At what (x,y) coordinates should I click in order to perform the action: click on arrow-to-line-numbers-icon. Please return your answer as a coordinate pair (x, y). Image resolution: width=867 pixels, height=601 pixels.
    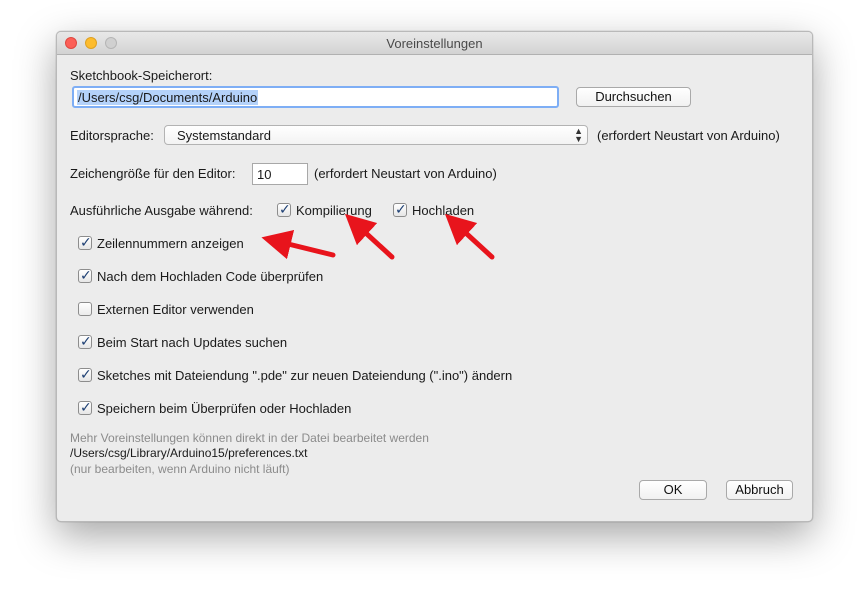
    Looking at the image, I should click on (298, 245).